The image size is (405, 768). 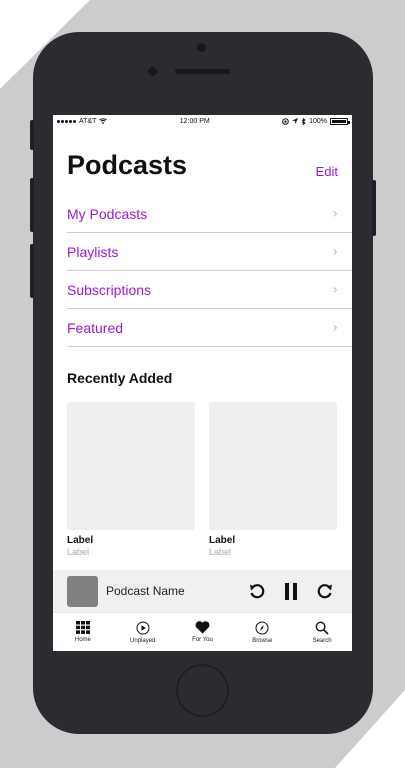 I want to click on compass-icon, so click(x=262, y=627).